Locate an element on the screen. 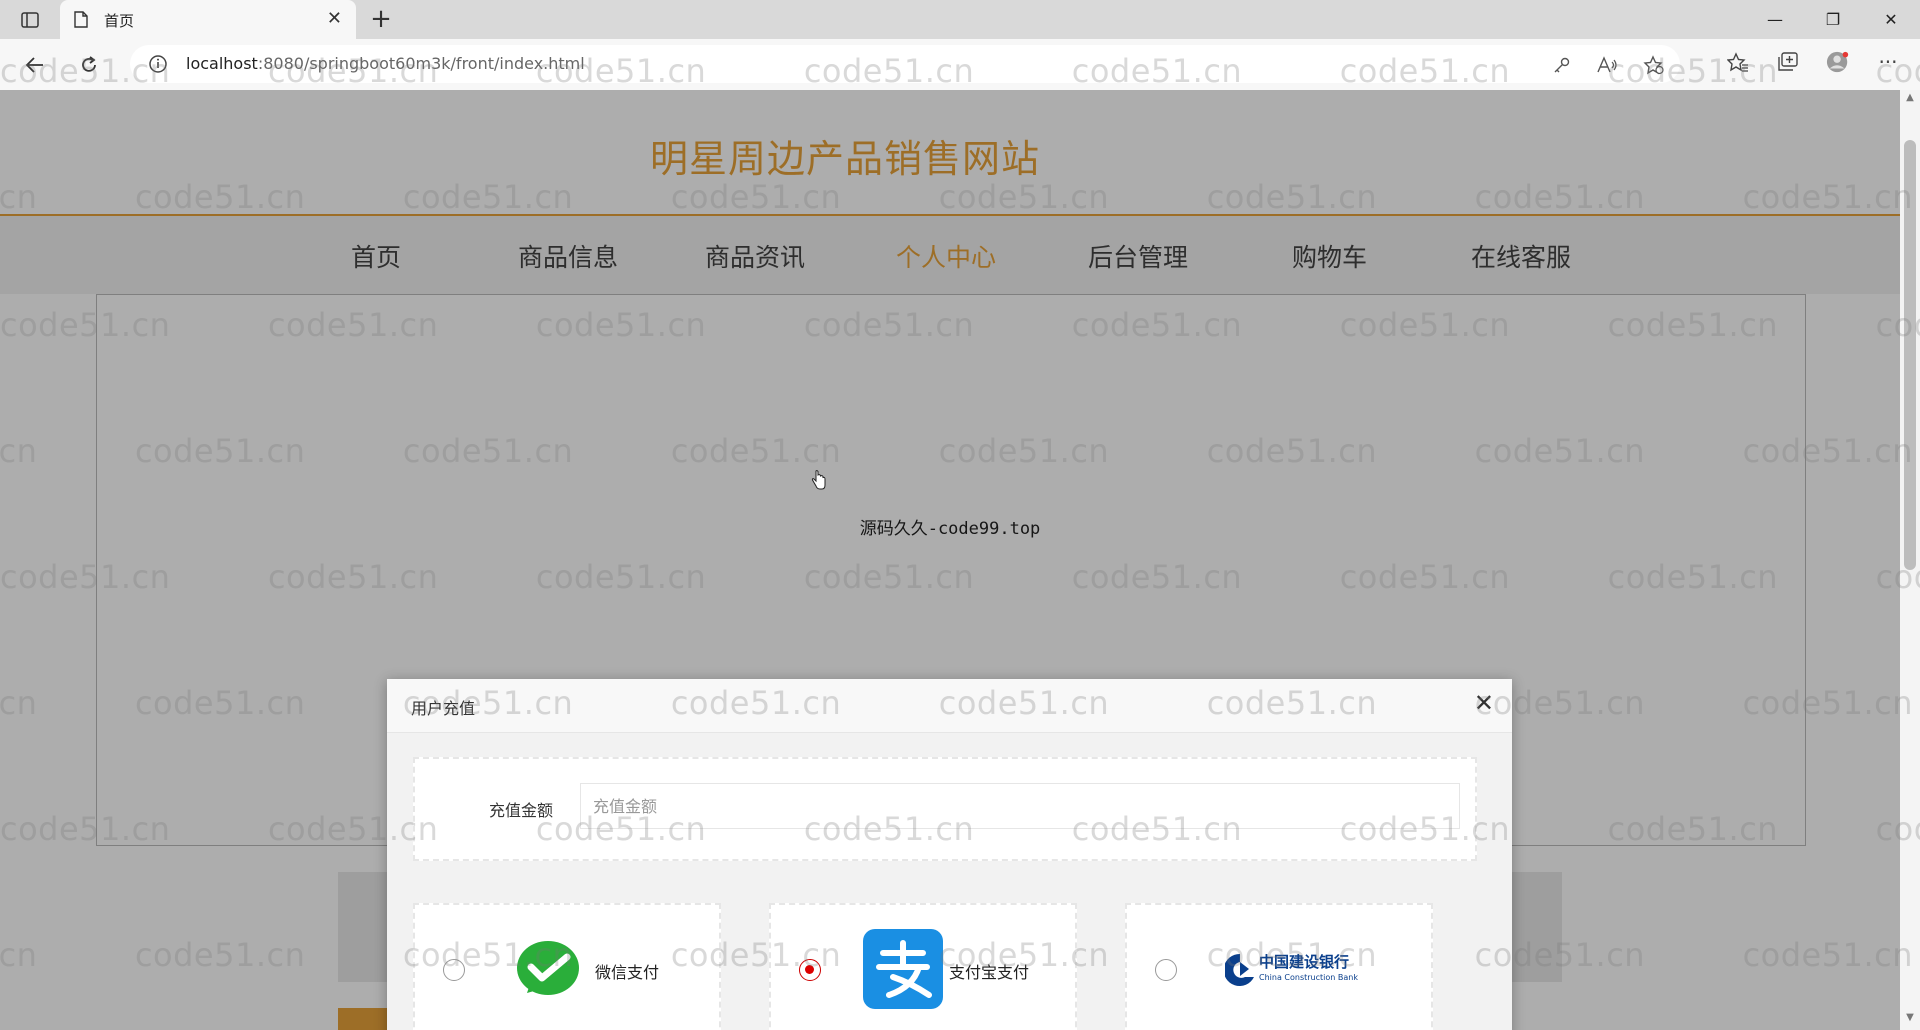 The image size is (1920, 1030). alipay-label: 支付宝支付 is located at coordinates (989, 972).